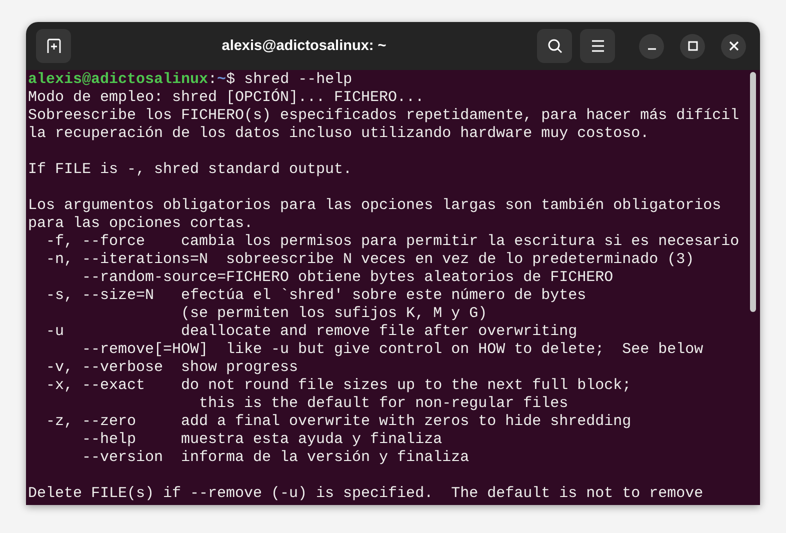  I want to click on close-icon, so click(733, 46).